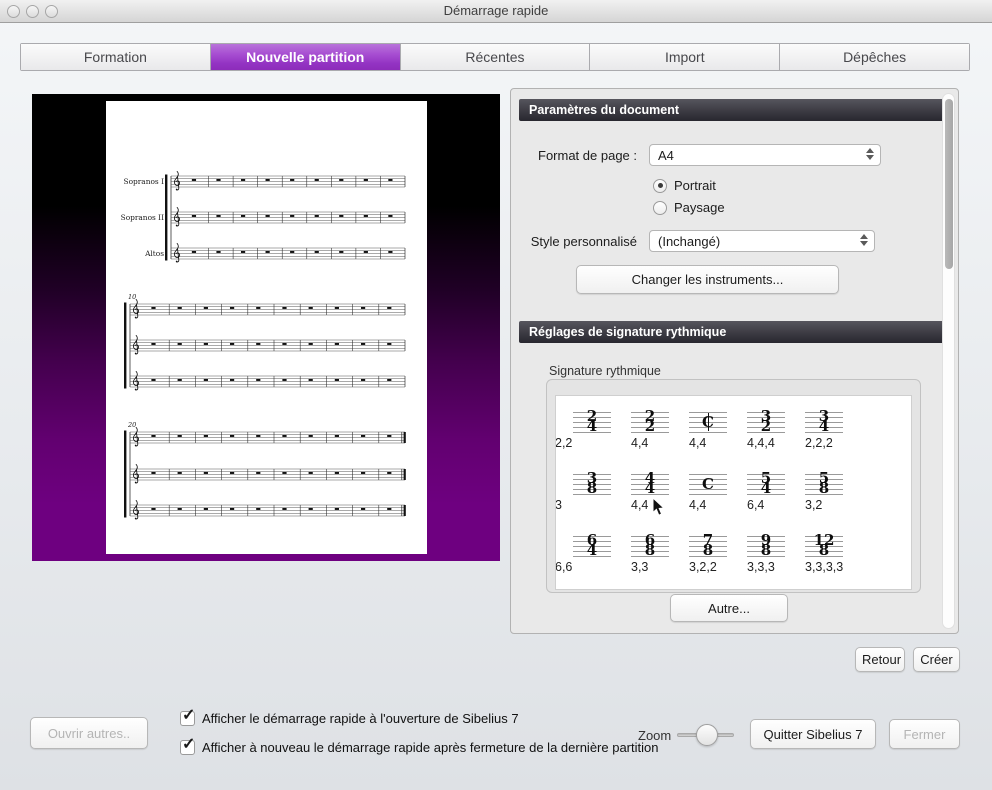 The width and height of the screenshot is (992, 790). Describe the element at coordinates (666, 155) in the screenshot. I see `page-format-value: A4` at that location.